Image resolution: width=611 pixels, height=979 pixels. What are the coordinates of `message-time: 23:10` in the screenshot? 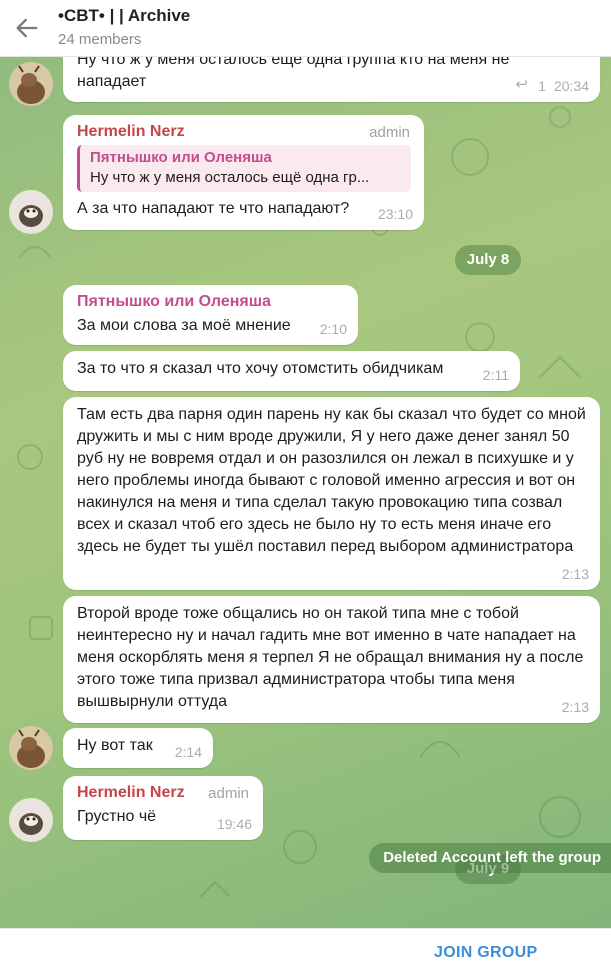 It's located at (395, 214).